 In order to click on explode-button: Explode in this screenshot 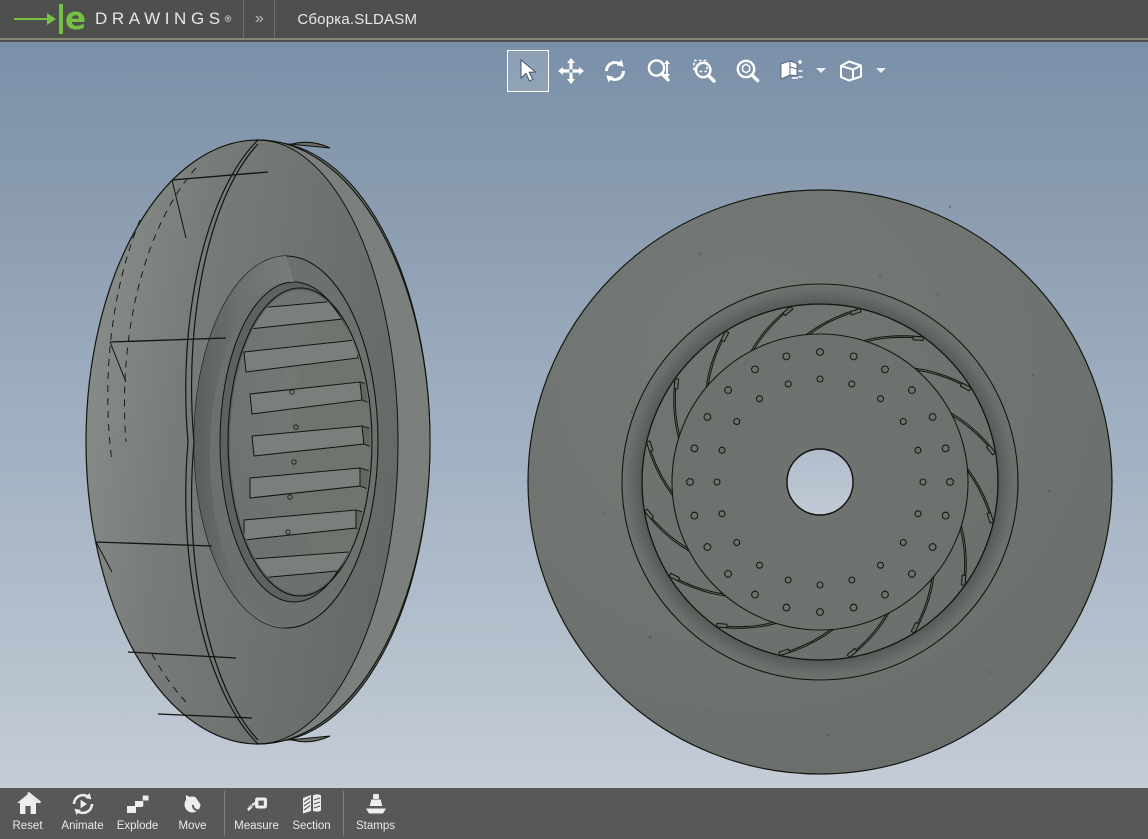, I will do `click(137, 813)`.